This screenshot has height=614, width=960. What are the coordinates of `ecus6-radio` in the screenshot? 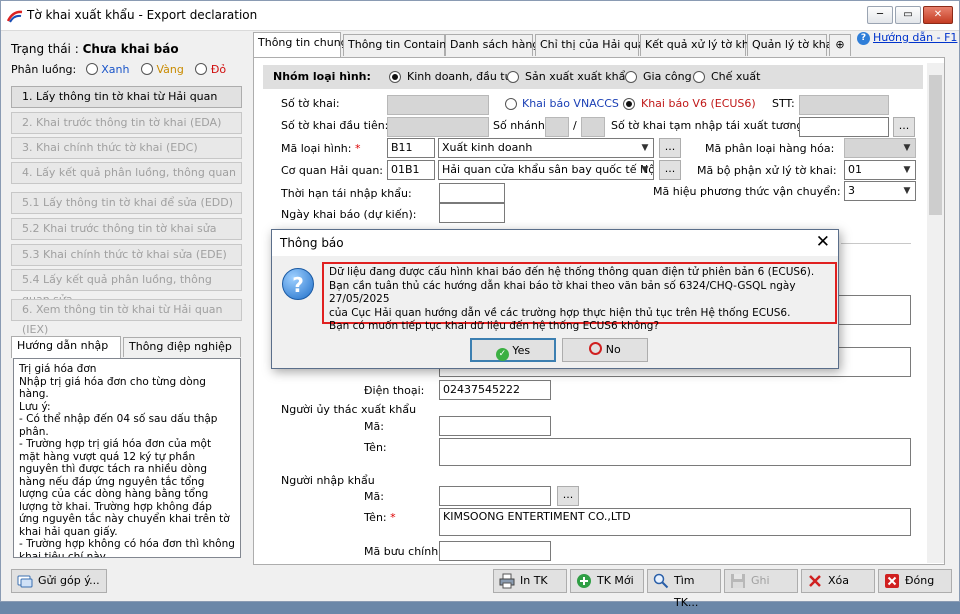 It's located at (629, 104).